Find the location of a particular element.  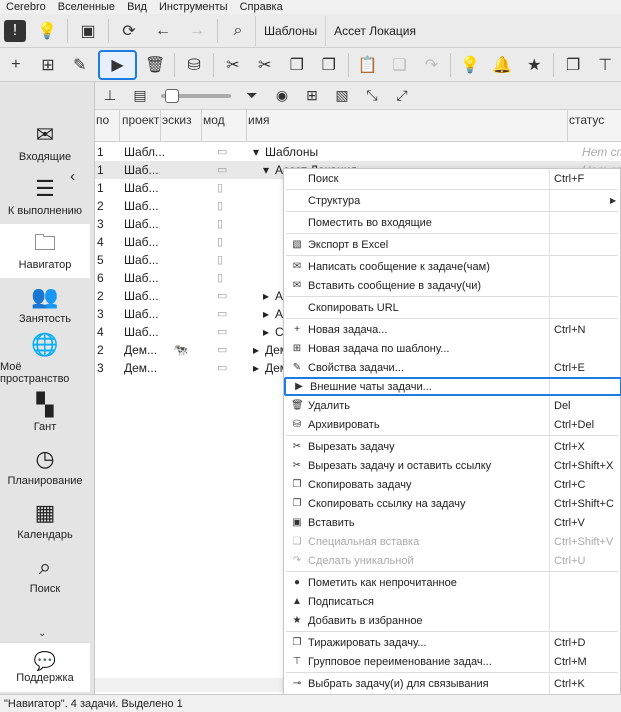

context-menu-item: ❐ Скопировать задачу Ctrl+C is located at coordinates (452, 484).